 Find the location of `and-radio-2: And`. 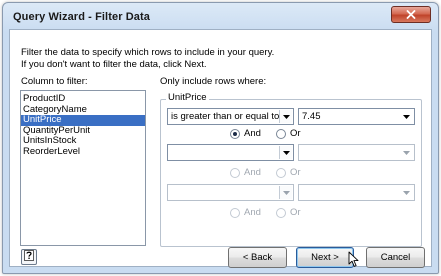

and-radio-2: And is located at coordinates (245, 172).